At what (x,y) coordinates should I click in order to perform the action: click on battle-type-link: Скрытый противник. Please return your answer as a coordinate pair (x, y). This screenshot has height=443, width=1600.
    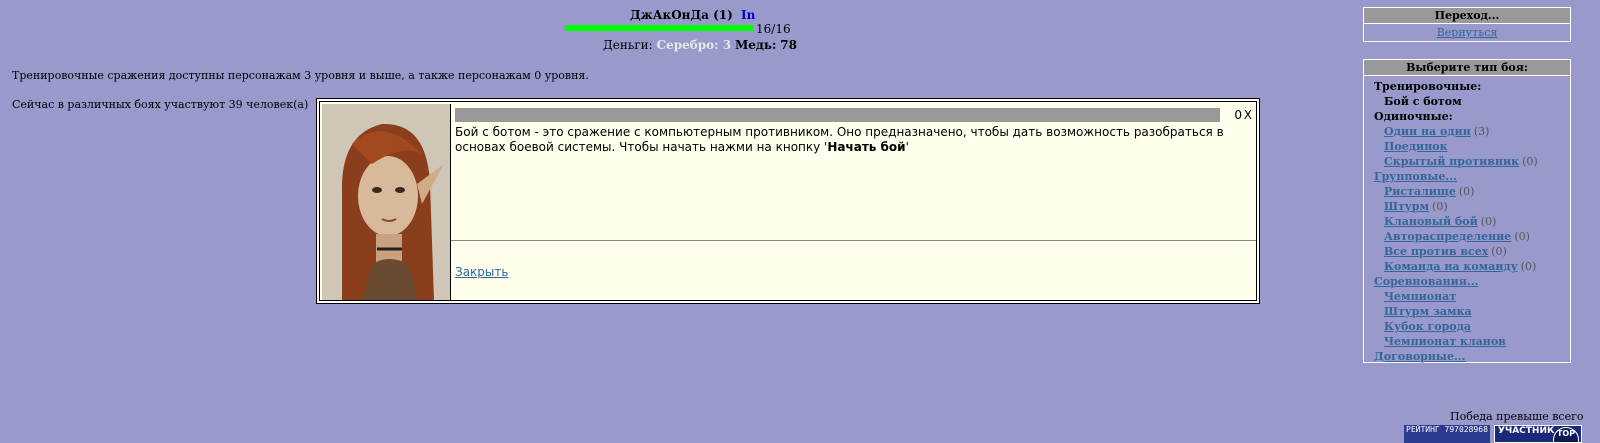
    Looking at the image, I should click on (1451, 161).